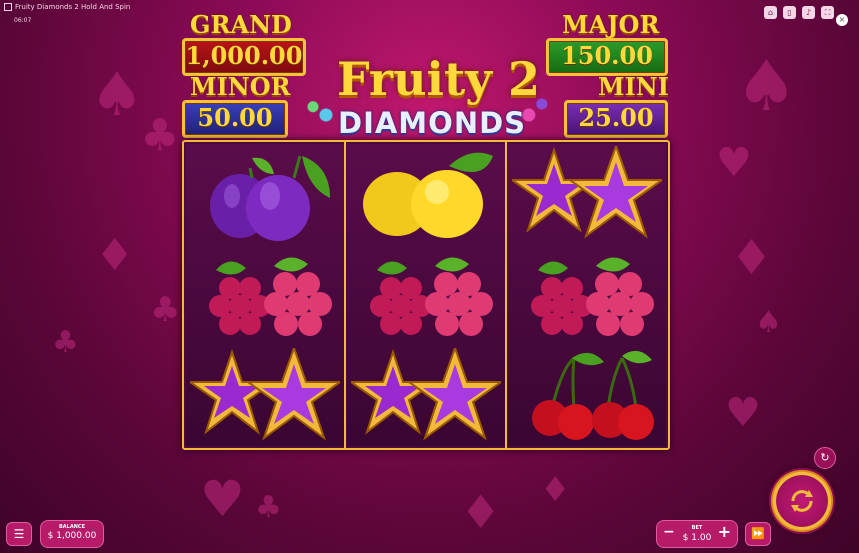 This screenshot has height=553, width=859. What do you see at coordinates (697, 534) in the screenshot?
I see `bet-control: − BET $ 1.00 +` at bounding box center [697, 534].